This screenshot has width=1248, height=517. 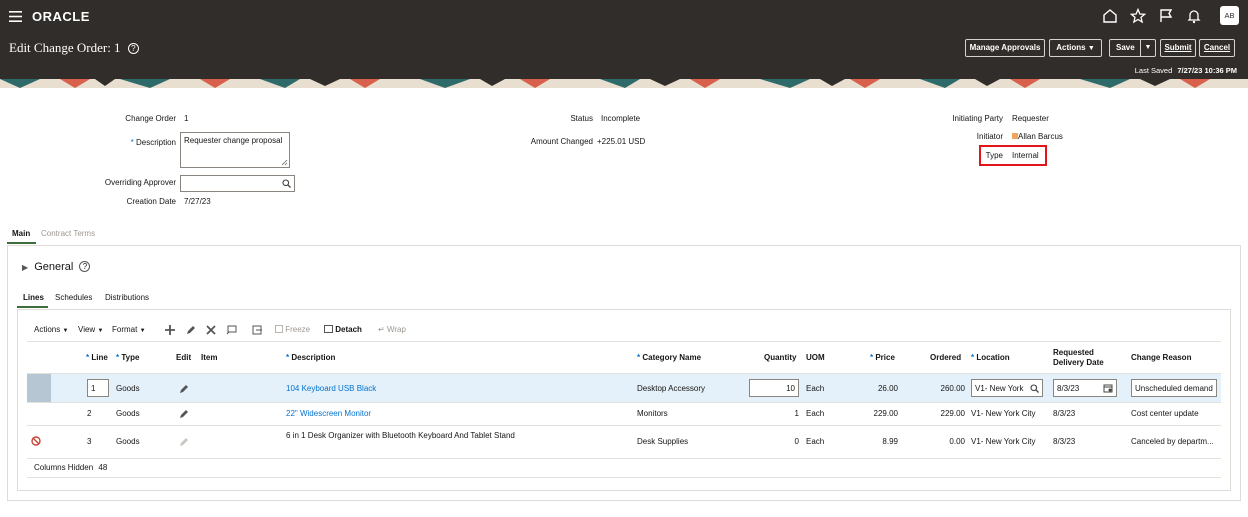 What do you see at coordinates (231, 330) in the screenshot?
I see `comment-icon` at bounding box center [231, 330].